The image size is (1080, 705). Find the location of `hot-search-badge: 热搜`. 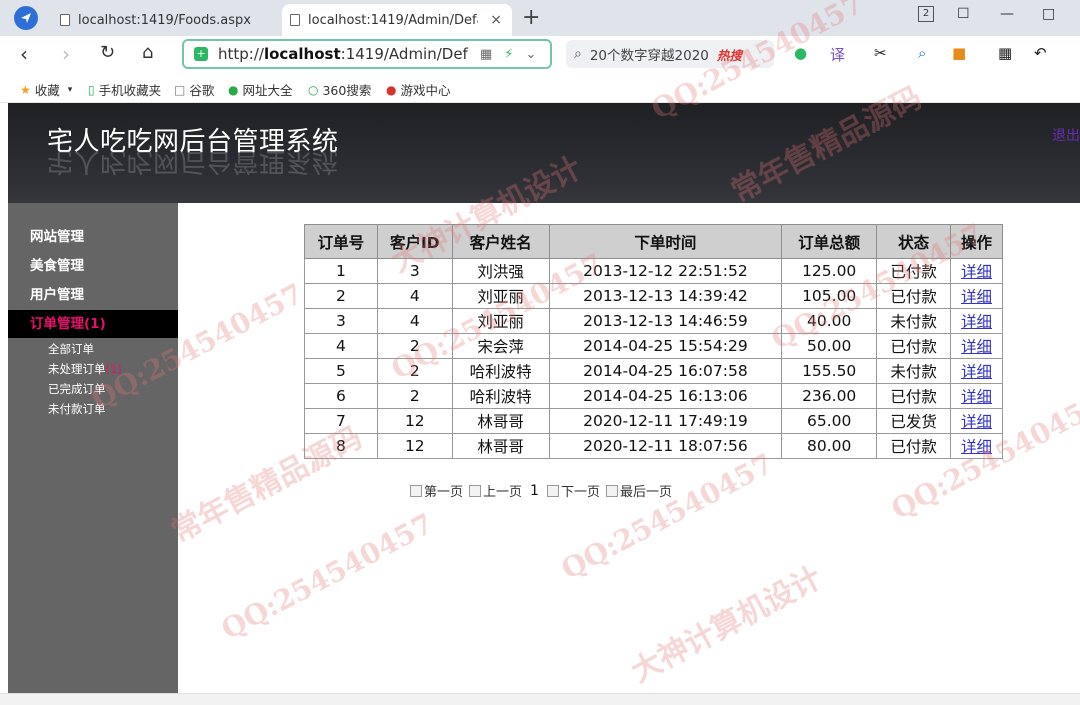

hot-search-badge: 热搜 is located at coordinates (729, 54).